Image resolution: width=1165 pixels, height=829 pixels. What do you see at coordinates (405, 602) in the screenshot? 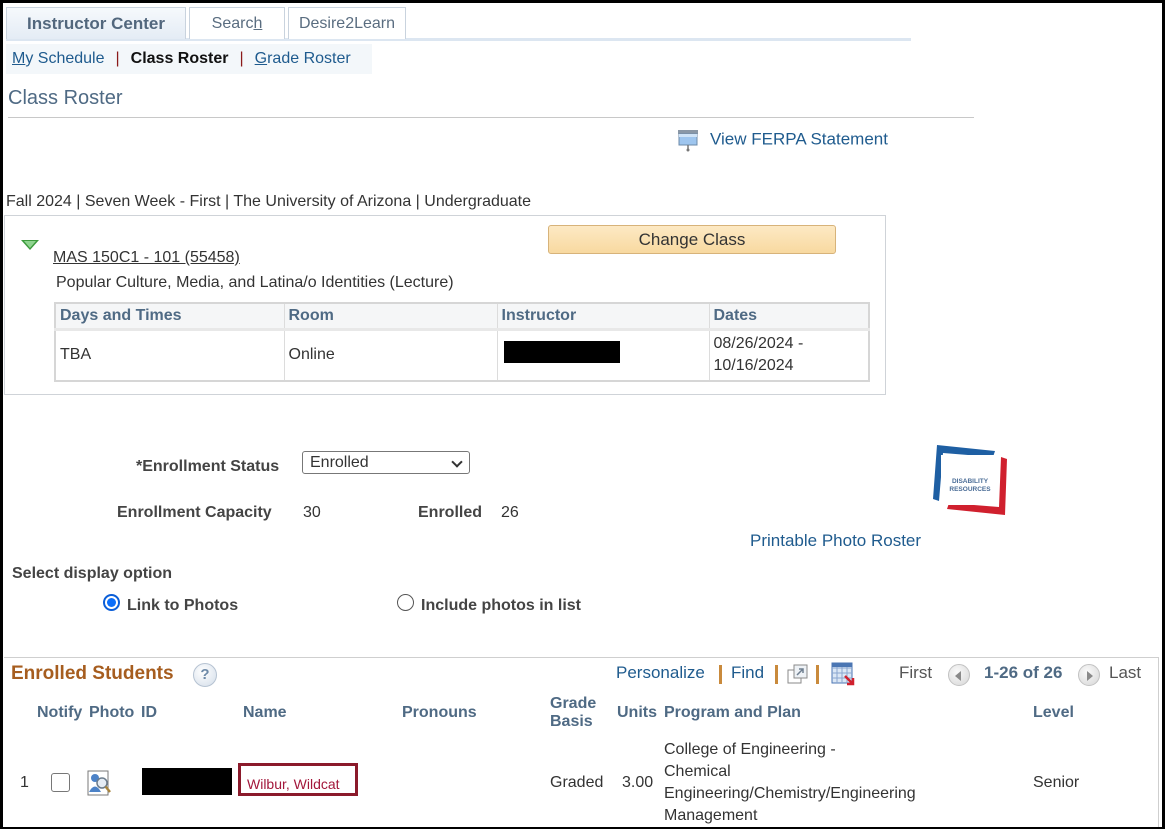
I see `radio-include-photos` at bounding box center [405, 602].